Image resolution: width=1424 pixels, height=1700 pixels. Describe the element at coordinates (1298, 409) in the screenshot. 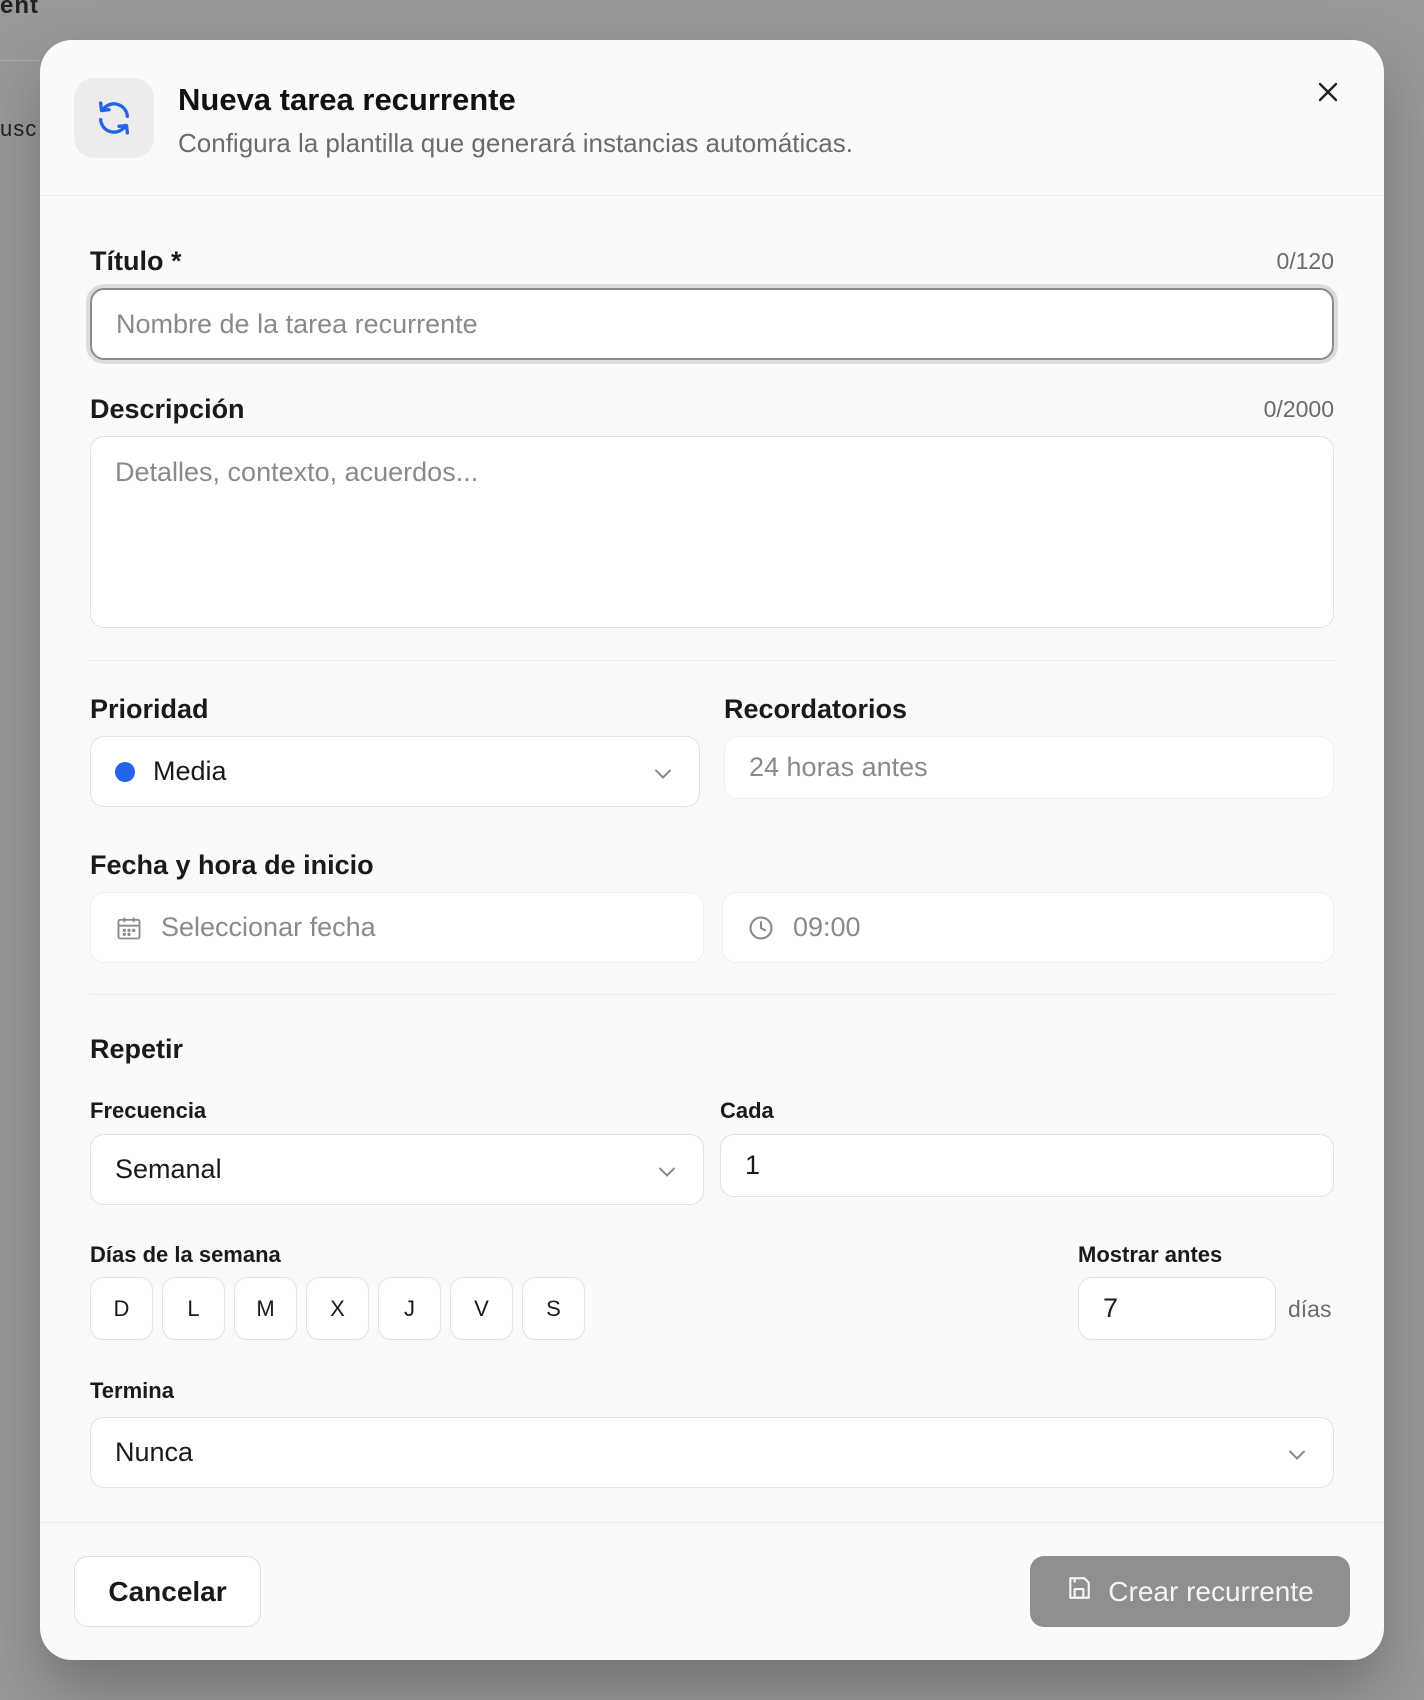

I see `descripcion-counter: 0/2000` at that location.